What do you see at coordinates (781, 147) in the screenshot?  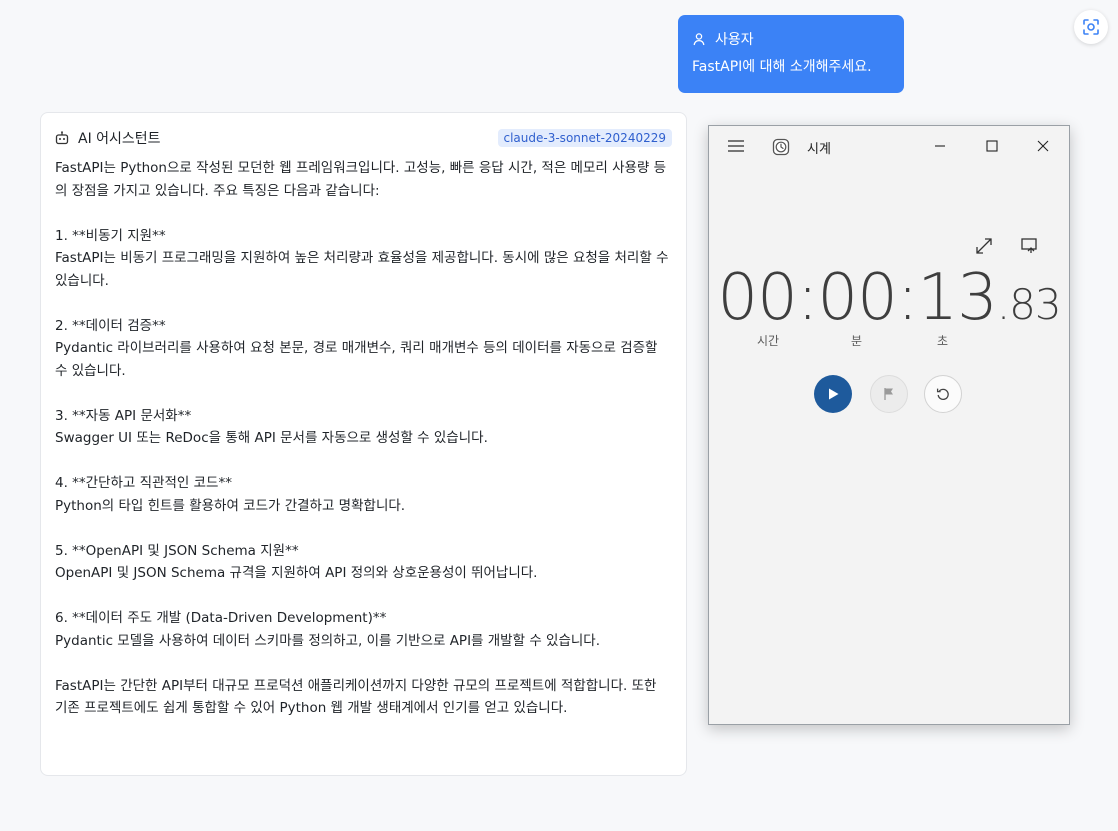 I see `clock-app-icon` at bounding box center [781, 147].